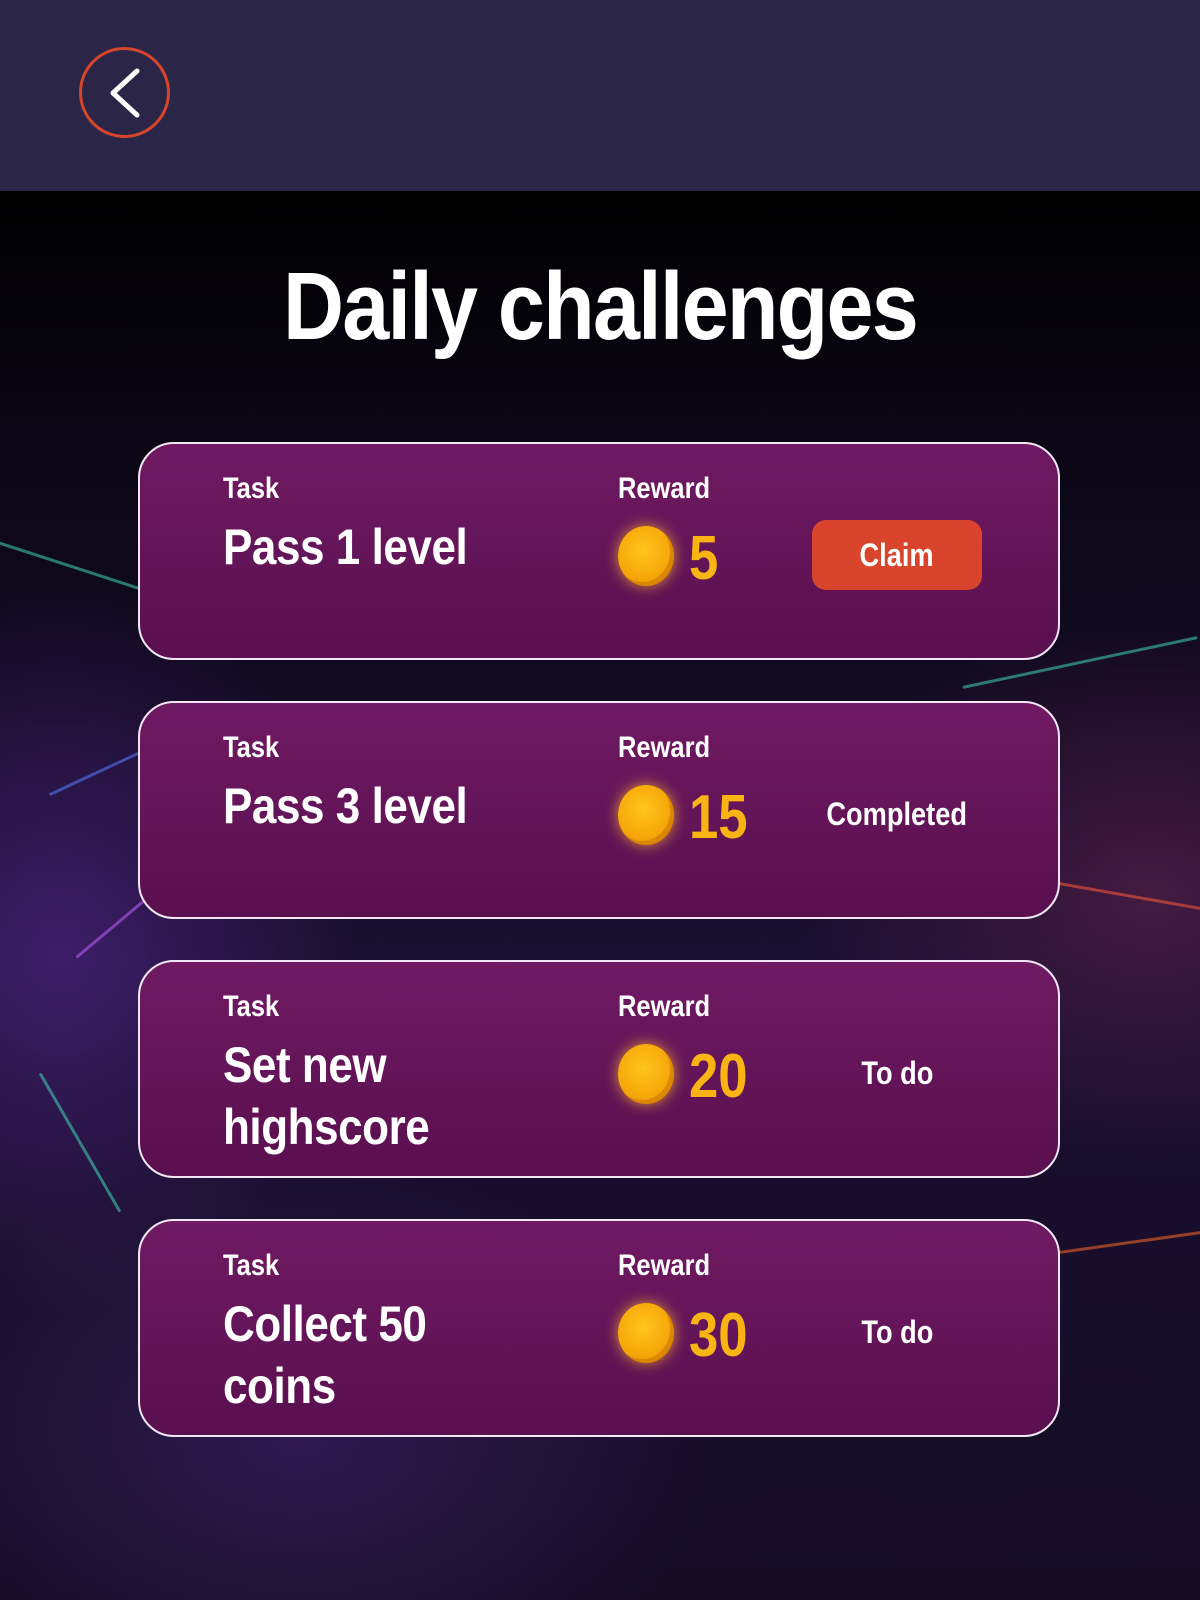 The width and height of the screenshot is (1200, 1600). I want to click on status-label: Completed, so click(897, 813).